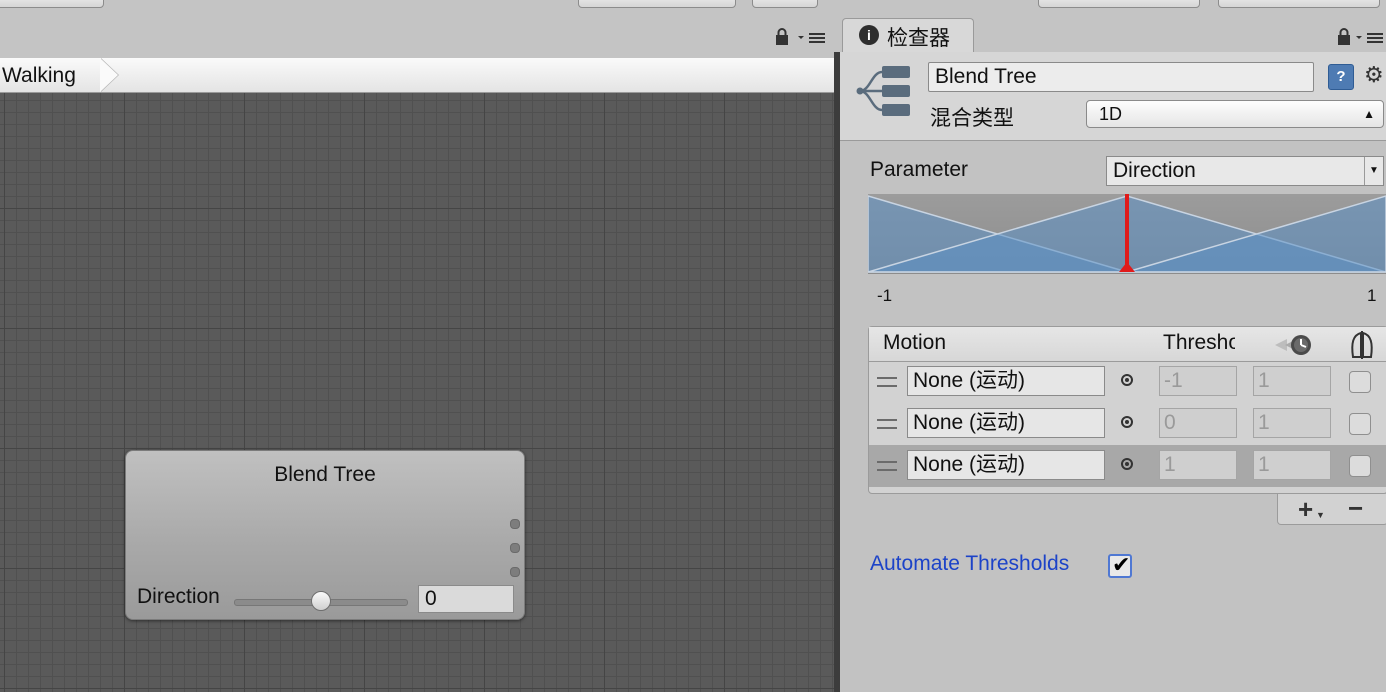 This screenshot has width=1386, height=692. I want to click on current-value-indicator, so click(1127, 232).